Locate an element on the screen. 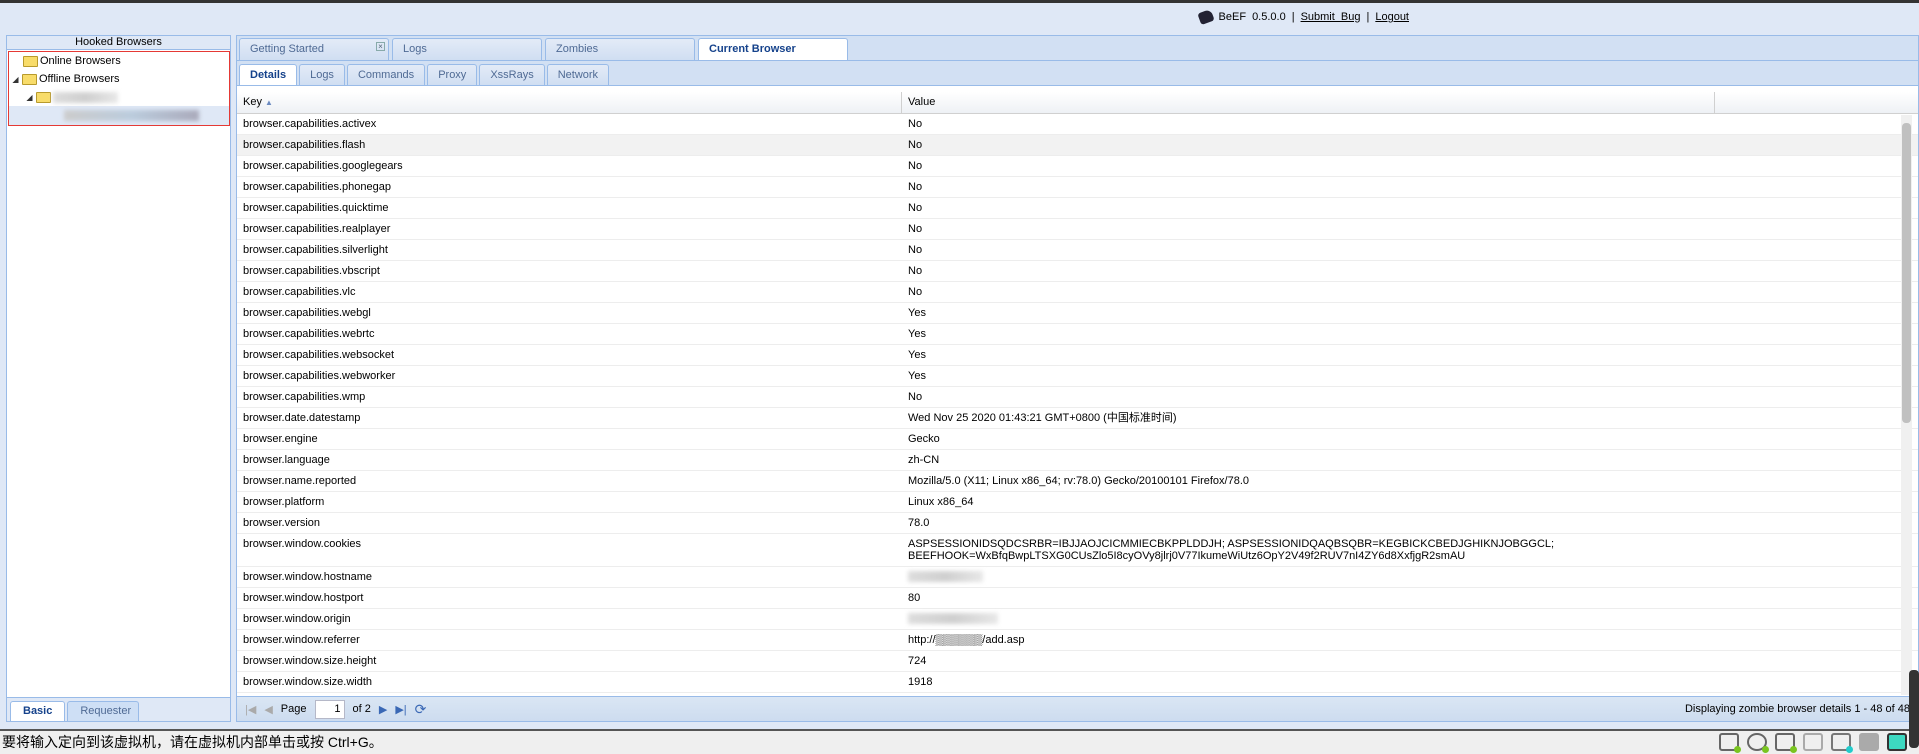 Image resolution: width=1919 pixels, height=754 pixels. cell-key: browser.window.size.height is located at coordinates (310, 661).